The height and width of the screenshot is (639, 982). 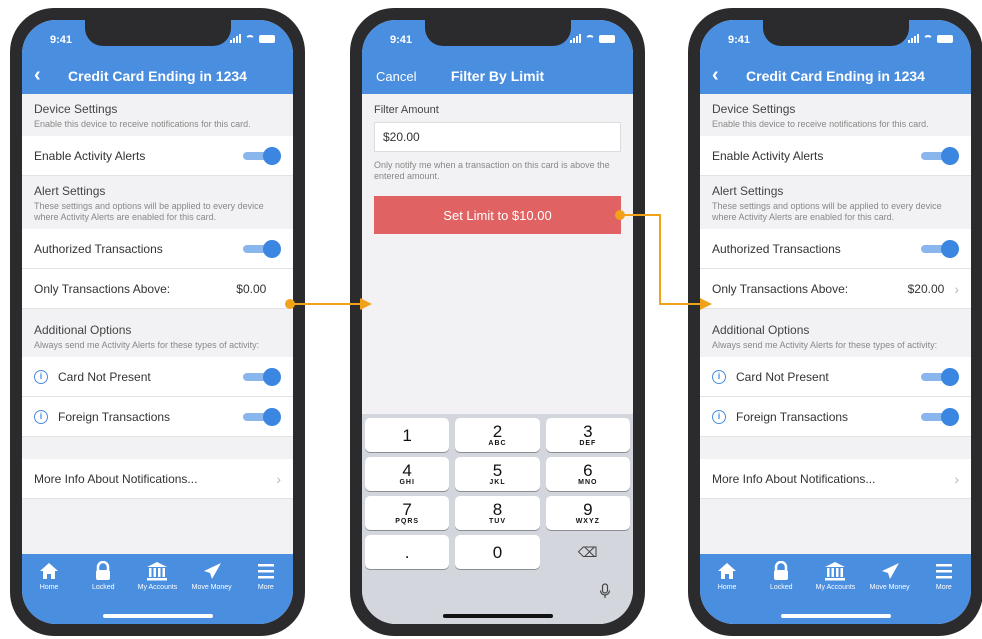 I want to click on status-time: 9:41, so click(x=61, y=40).